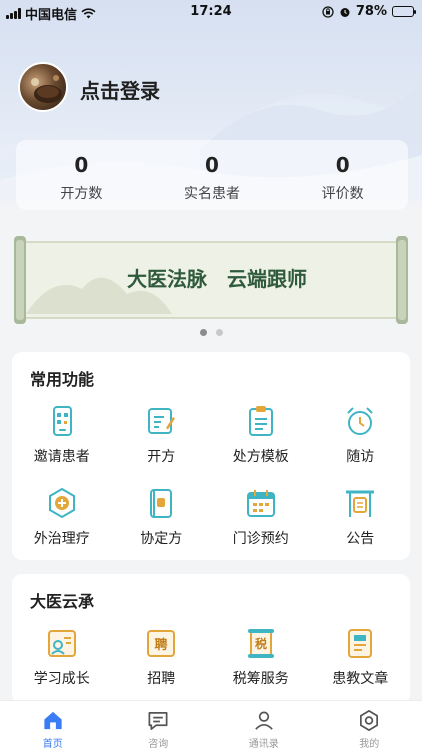 This screenshot has width=422, height=750. I want to click on carousel-dot-active, so click(203, 332).